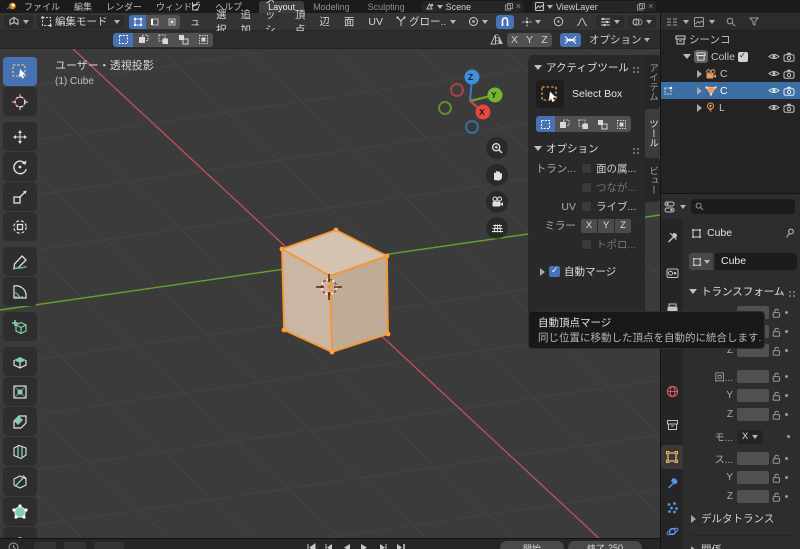 The image size is (800, 549). What do you see at coordinates (171, 21) in the screenshot?
I see `face-select-button` at bounding box center [171, 21].